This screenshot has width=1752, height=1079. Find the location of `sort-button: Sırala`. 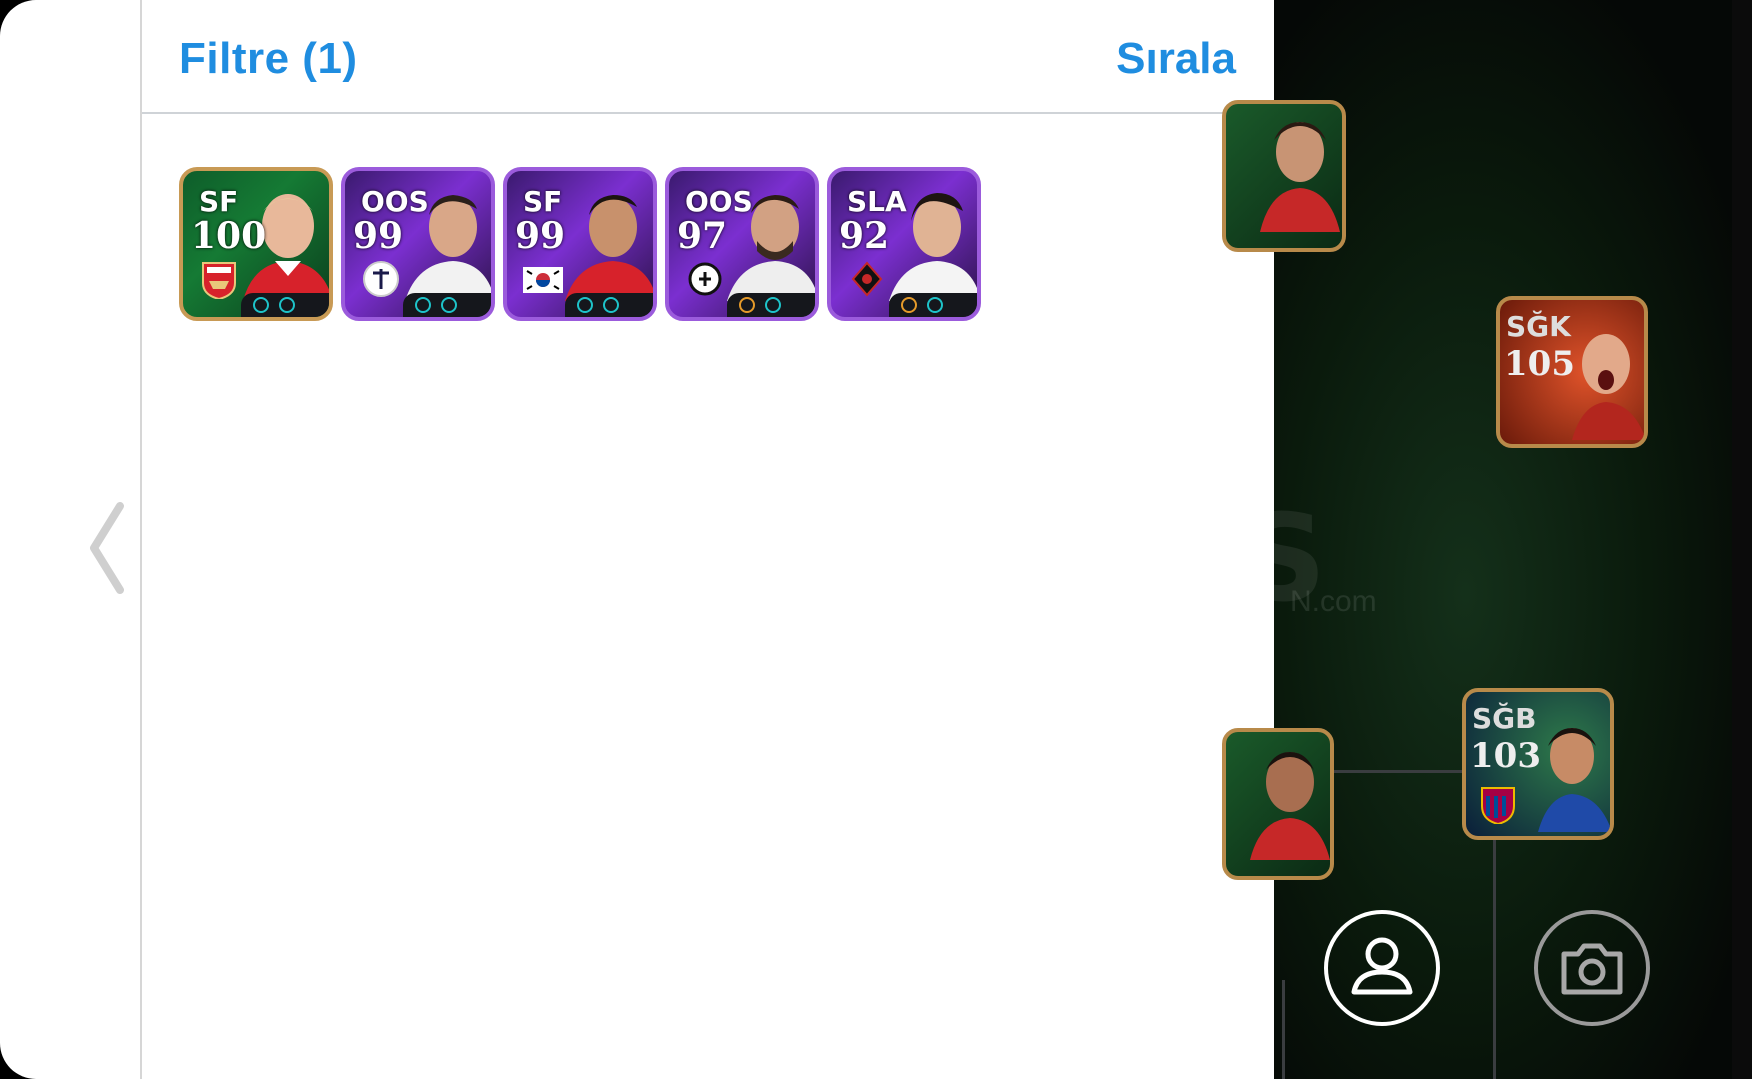

sort-button: Sırala is located at coordinates (1176, 59).